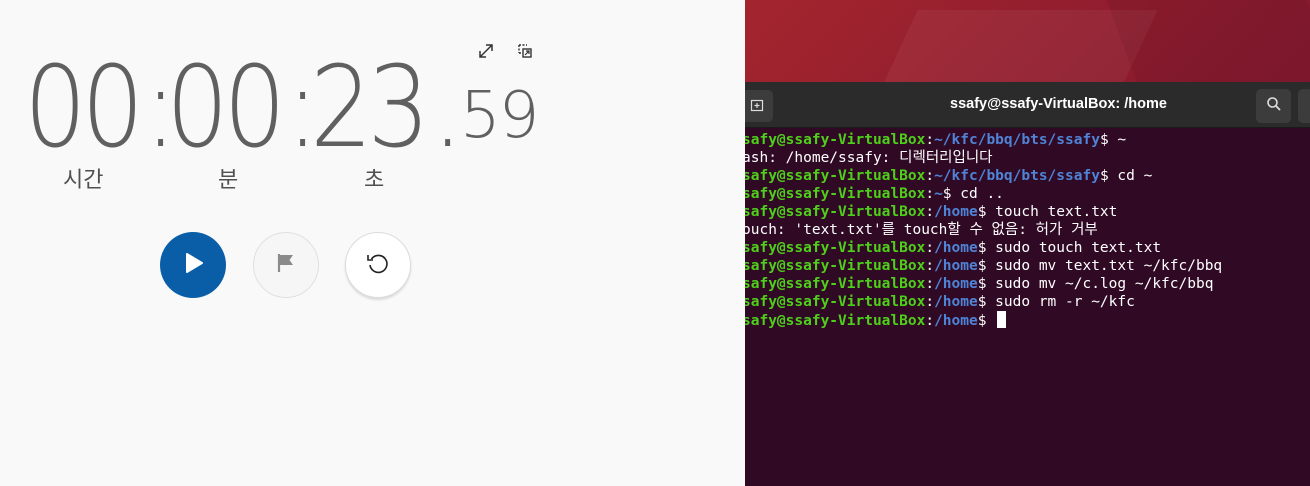 This screenshot has height=486, width=1310. I want to click on terminal-line: ouch: 'text.txt'를 touch할 수 없음: 허가 거부, so click(1027, 230).